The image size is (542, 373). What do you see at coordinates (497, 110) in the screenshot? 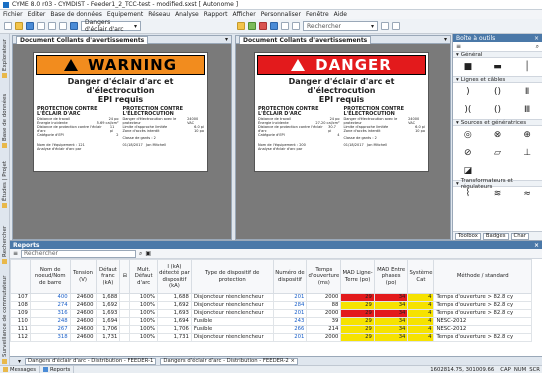
I see `underground-icon: ()` at bounding box center [497, 110].